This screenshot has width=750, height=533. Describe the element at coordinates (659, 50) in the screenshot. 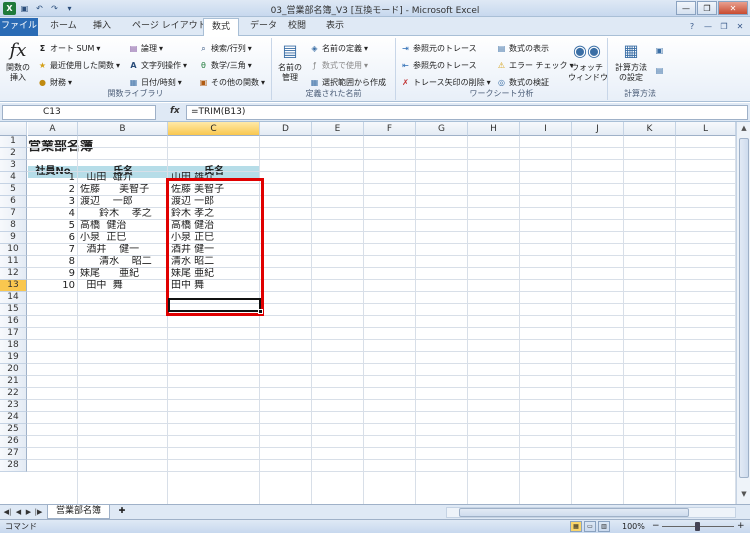

I see `calculate-now-button: ▣` at that location.